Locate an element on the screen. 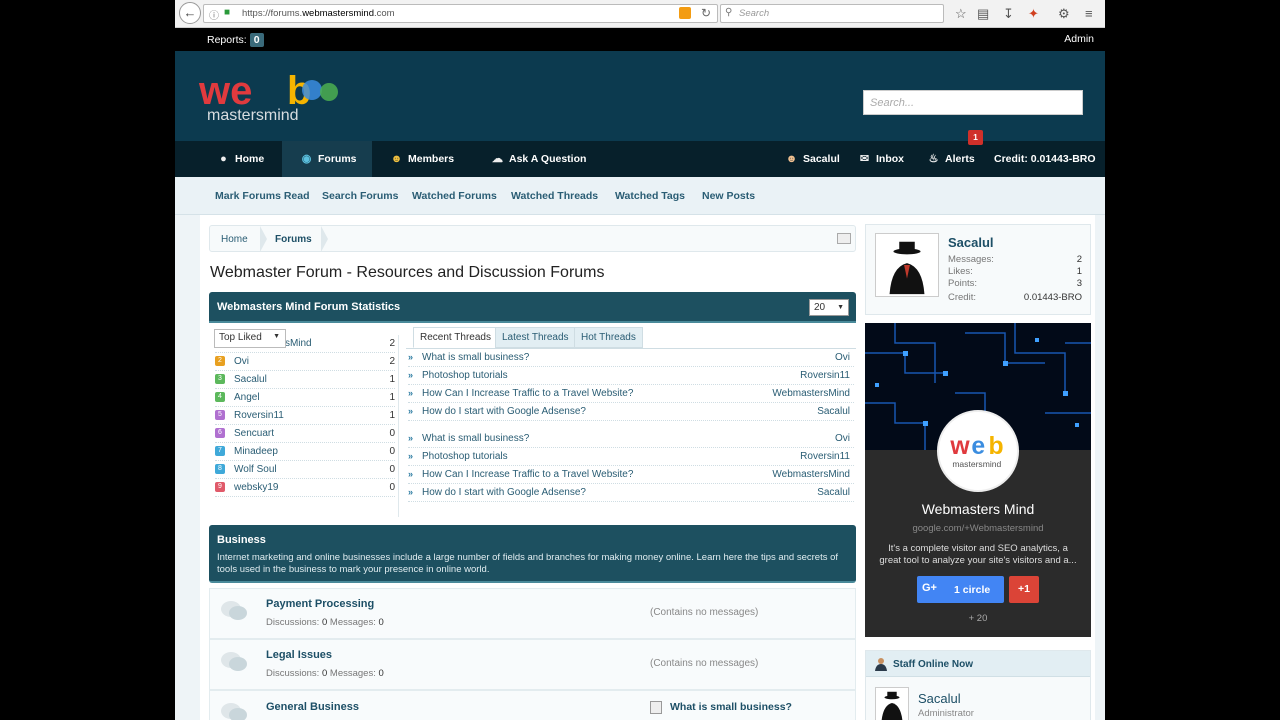  forum-title: Payment Processing is located at coordinates (320, 604).